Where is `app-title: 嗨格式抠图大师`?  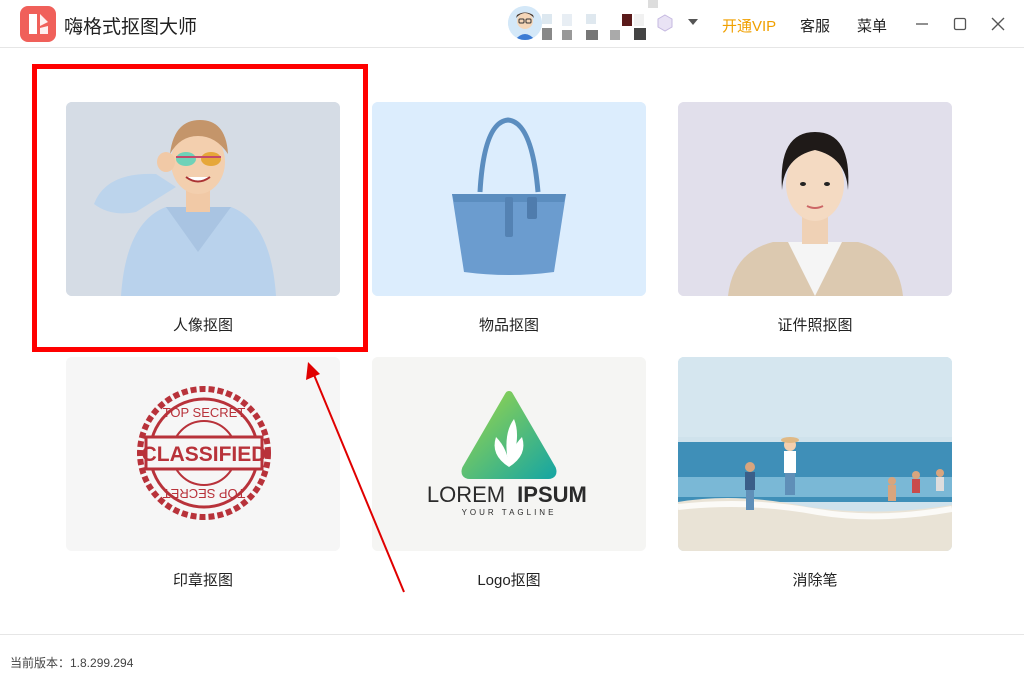
app-title: 嗨格式抠图大师 is located at coordinates (131, 27).